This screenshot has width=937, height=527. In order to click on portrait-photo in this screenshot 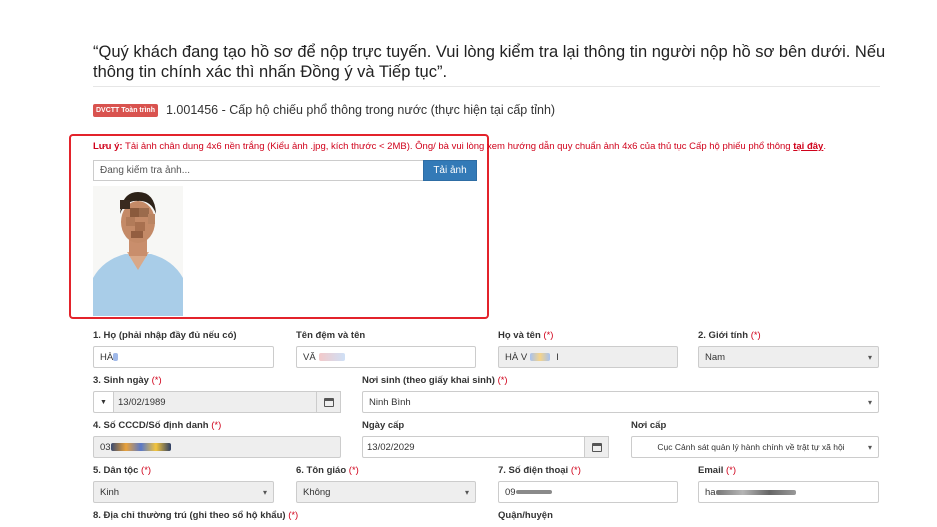, I will do `click(138, 251)`.